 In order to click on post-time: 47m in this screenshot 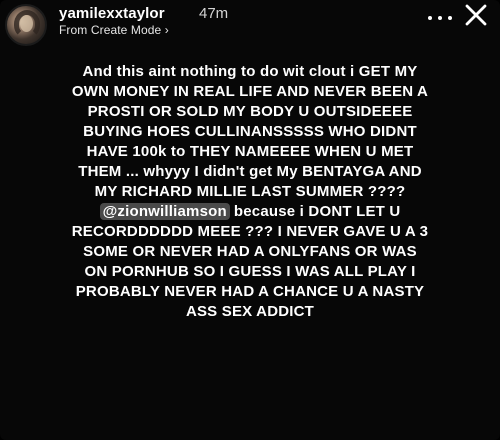, I will do `click(214, 13)`.